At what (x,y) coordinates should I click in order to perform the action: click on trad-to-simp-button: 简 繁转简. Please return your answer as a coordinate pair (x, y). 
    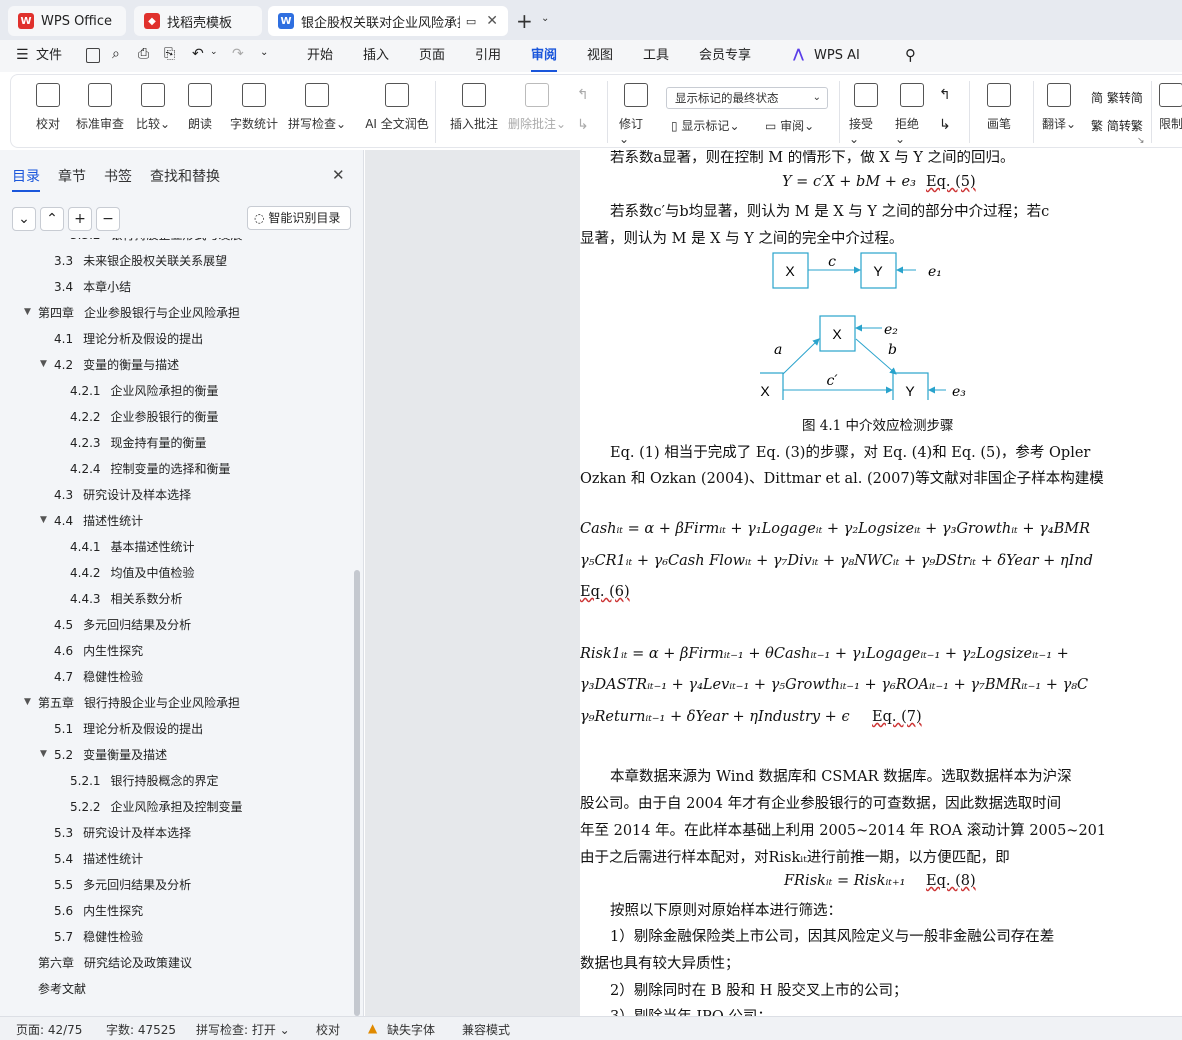
    Looking at the image, I should click on (1117, 97).